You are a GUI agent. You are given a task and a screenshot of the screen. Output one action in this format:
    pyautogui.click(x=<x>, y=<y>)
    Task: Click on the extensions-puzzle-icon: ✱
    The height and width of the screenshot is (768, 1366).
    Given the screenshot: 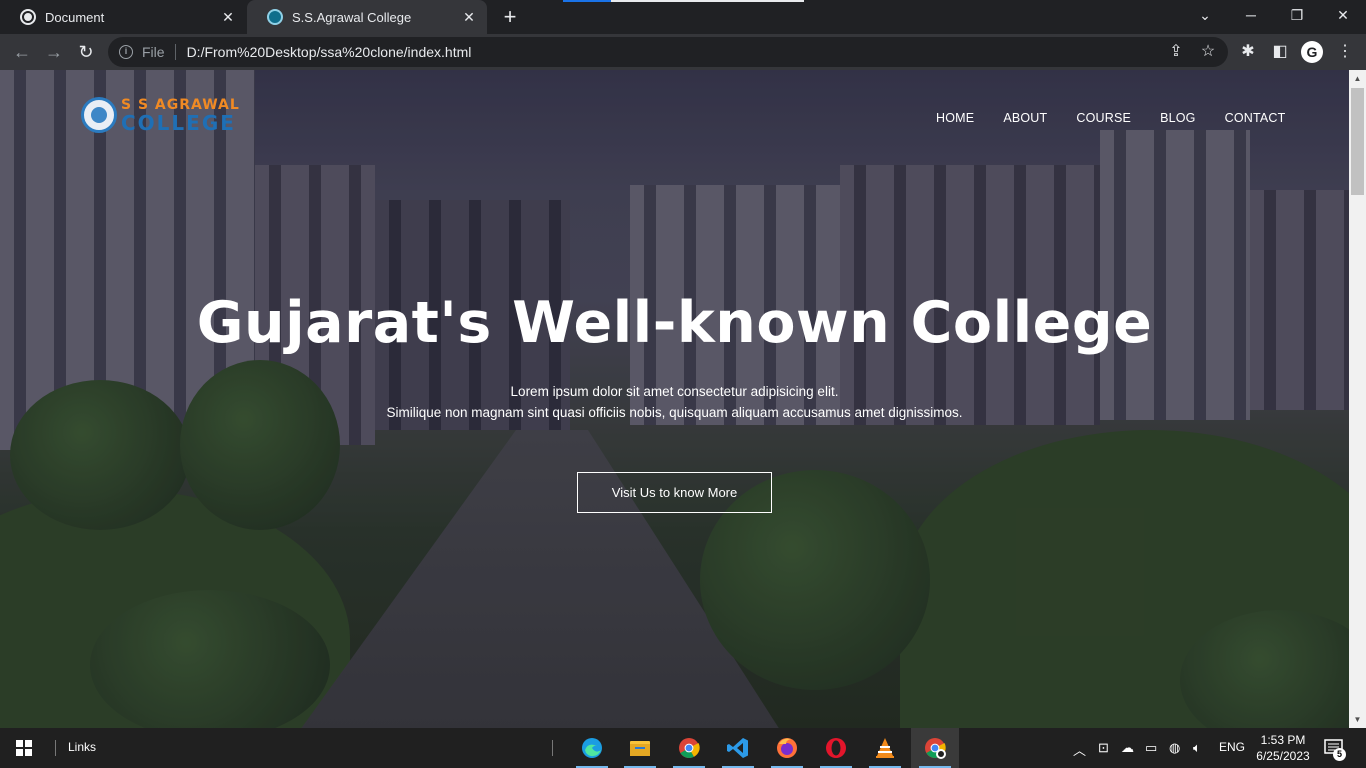 What is the action you would take?
    pyautogui.click(x=1248, y=52)
    